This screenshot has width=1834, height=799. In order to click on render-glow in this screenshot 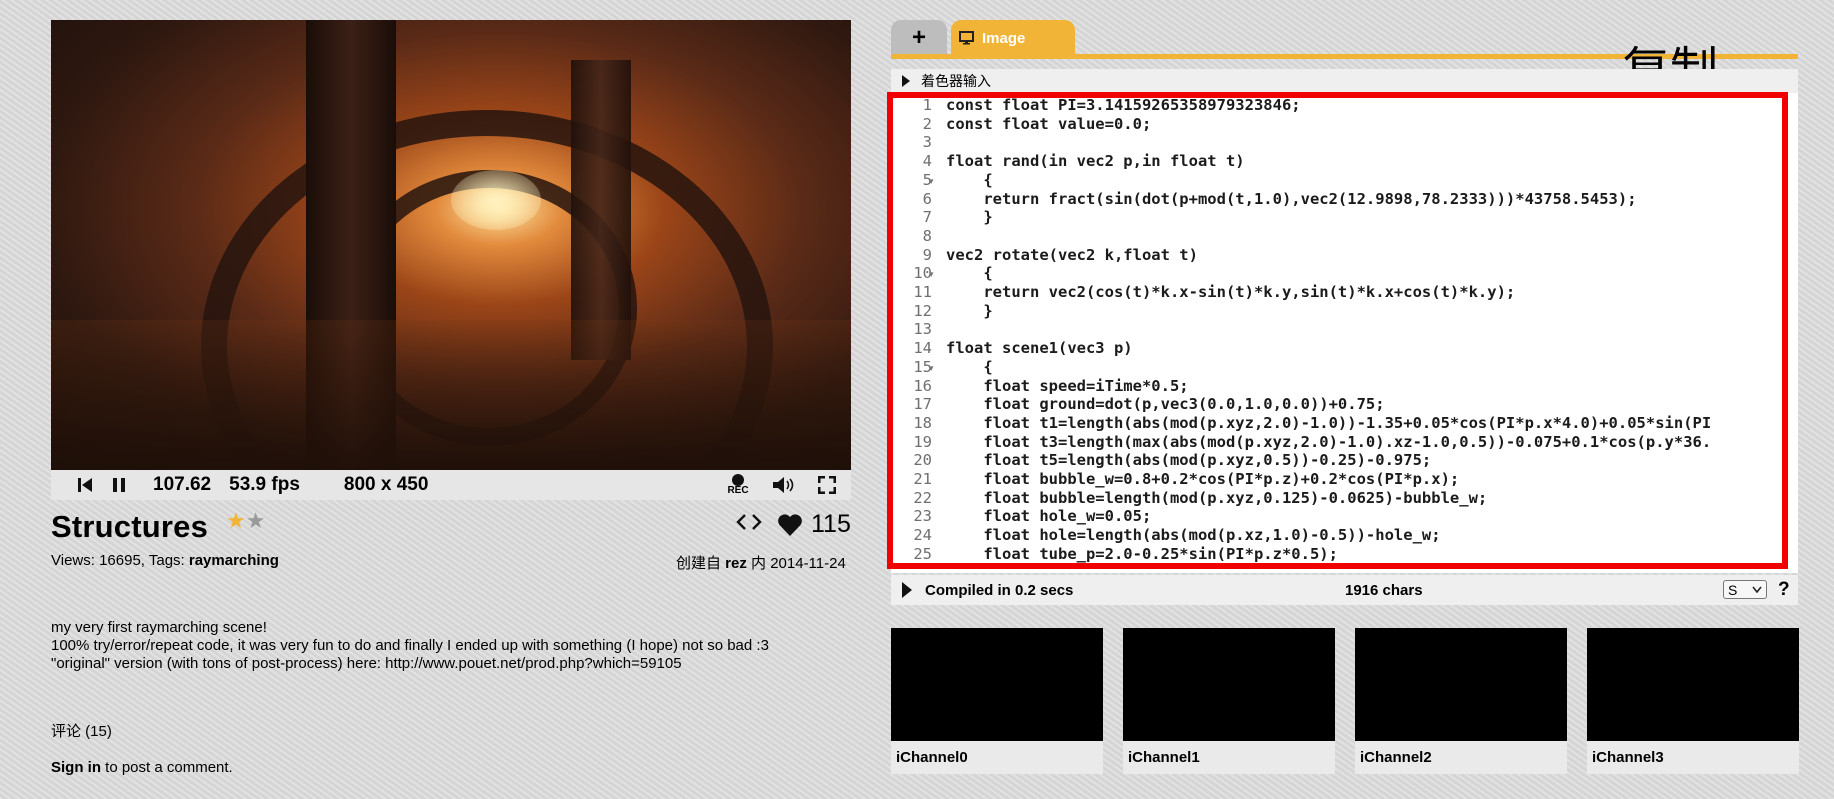, I will do `click(496, 200)`.